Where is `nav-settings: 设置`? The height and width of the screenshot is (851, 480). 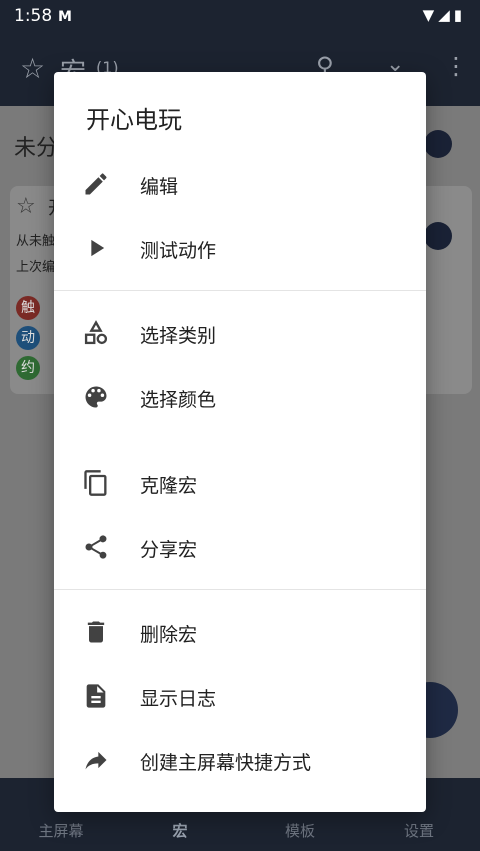
nav-settings: 设置 is located at coordinates (419, 830).